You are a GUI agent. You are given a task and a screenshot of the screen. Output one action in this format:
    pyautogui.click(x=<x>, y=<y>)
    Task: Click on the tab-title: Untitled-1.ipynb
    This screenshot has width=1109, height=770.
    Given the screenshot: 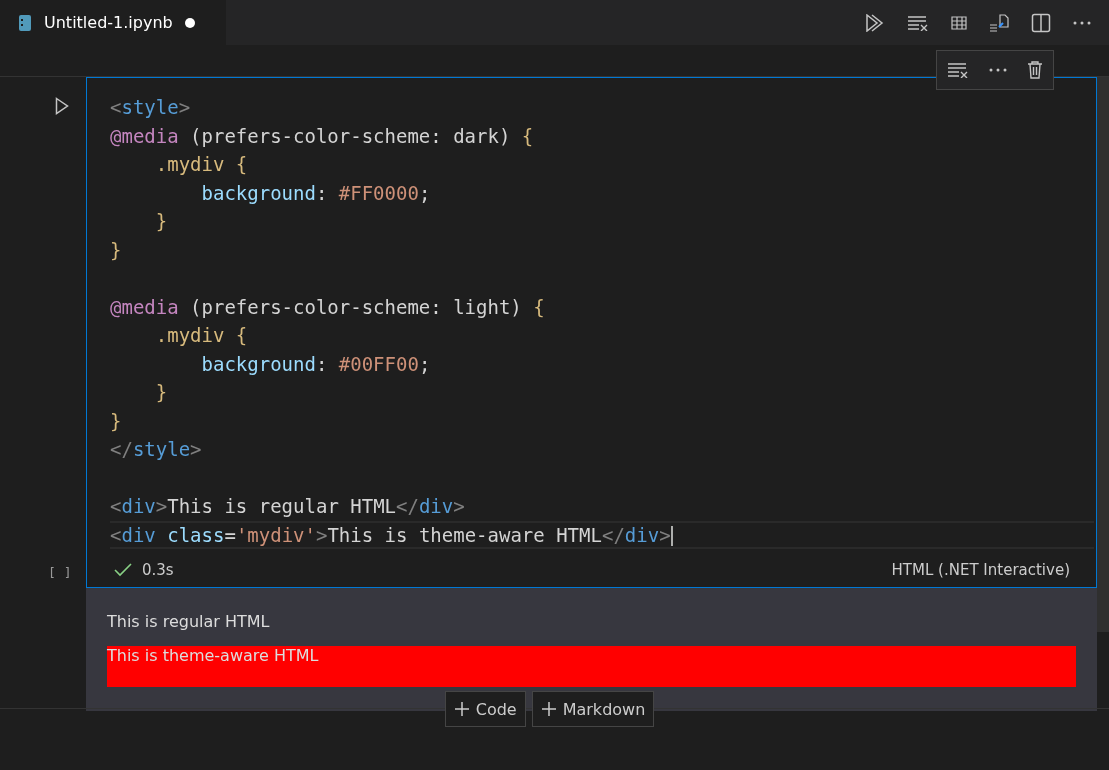 What is the action you would take?
    pyautogui.click(x=108, y=22)
    